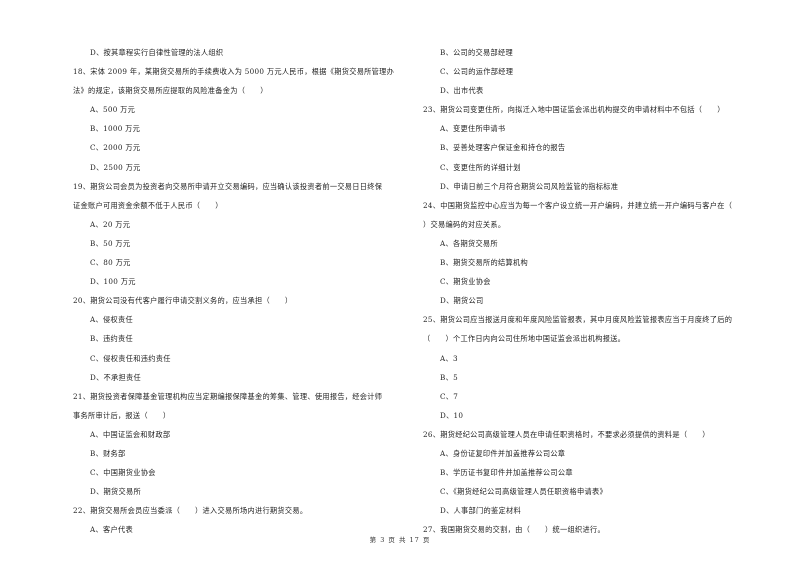 This screenshot has width=800, height=565. I want to click on page-number-footer: 第 3 页 共 17 页, so click(400, 540).